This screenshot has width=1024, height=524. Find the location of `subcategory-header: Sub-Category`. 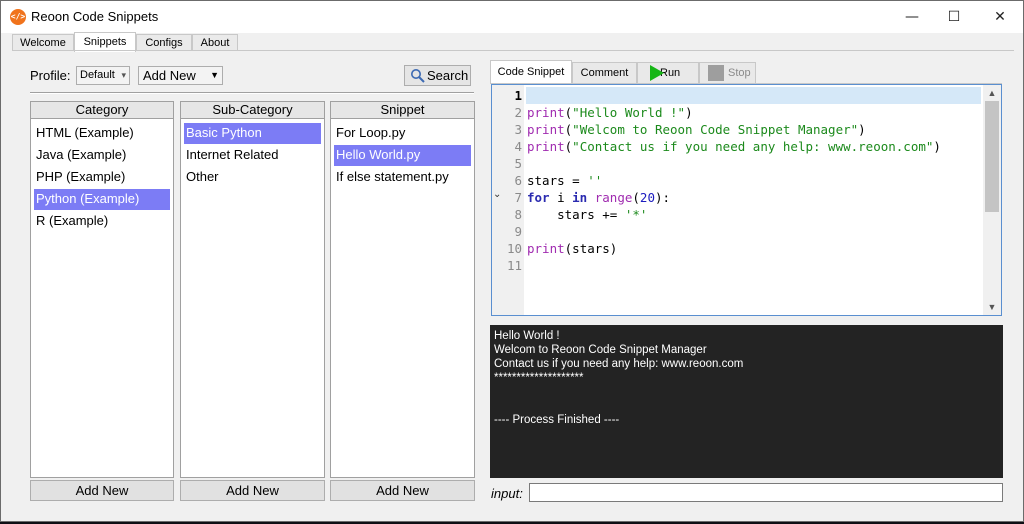

subcategory-header: Sub-Category is located at coordinates (252, 110).